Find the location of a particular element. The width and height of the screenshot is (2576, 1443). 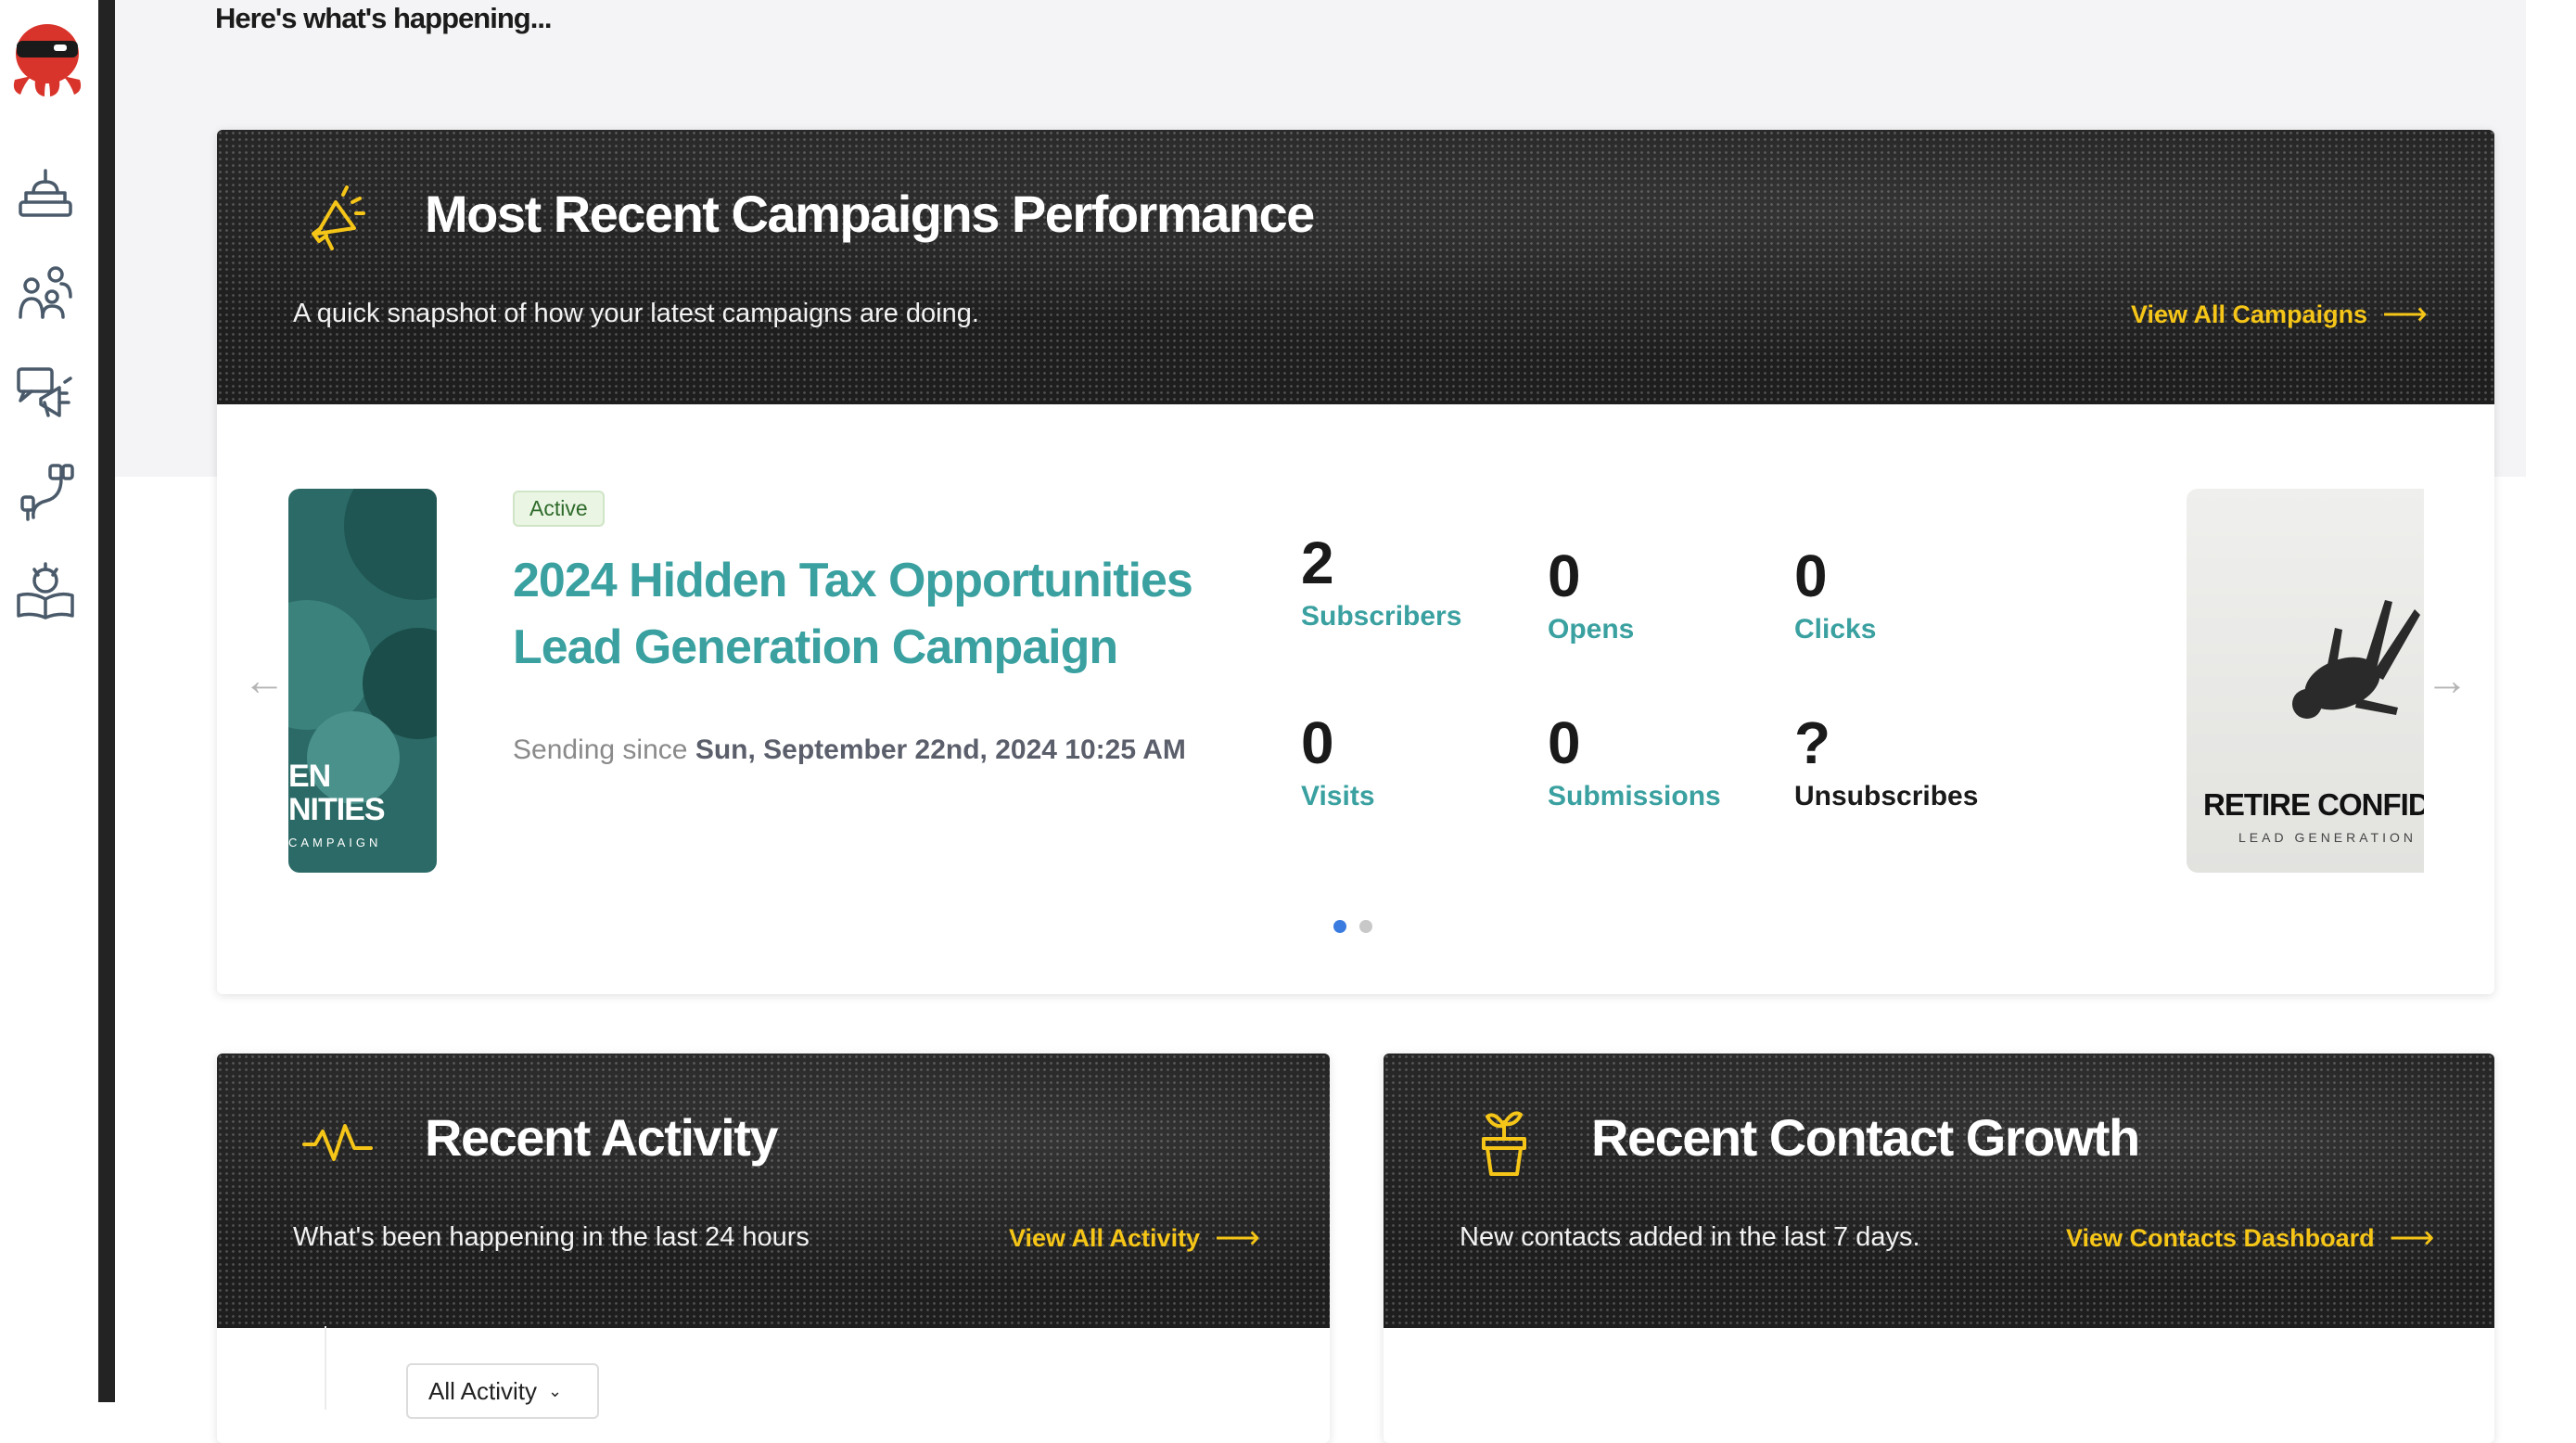

stat-label: Clicks is located at coordinates (1835, 629).